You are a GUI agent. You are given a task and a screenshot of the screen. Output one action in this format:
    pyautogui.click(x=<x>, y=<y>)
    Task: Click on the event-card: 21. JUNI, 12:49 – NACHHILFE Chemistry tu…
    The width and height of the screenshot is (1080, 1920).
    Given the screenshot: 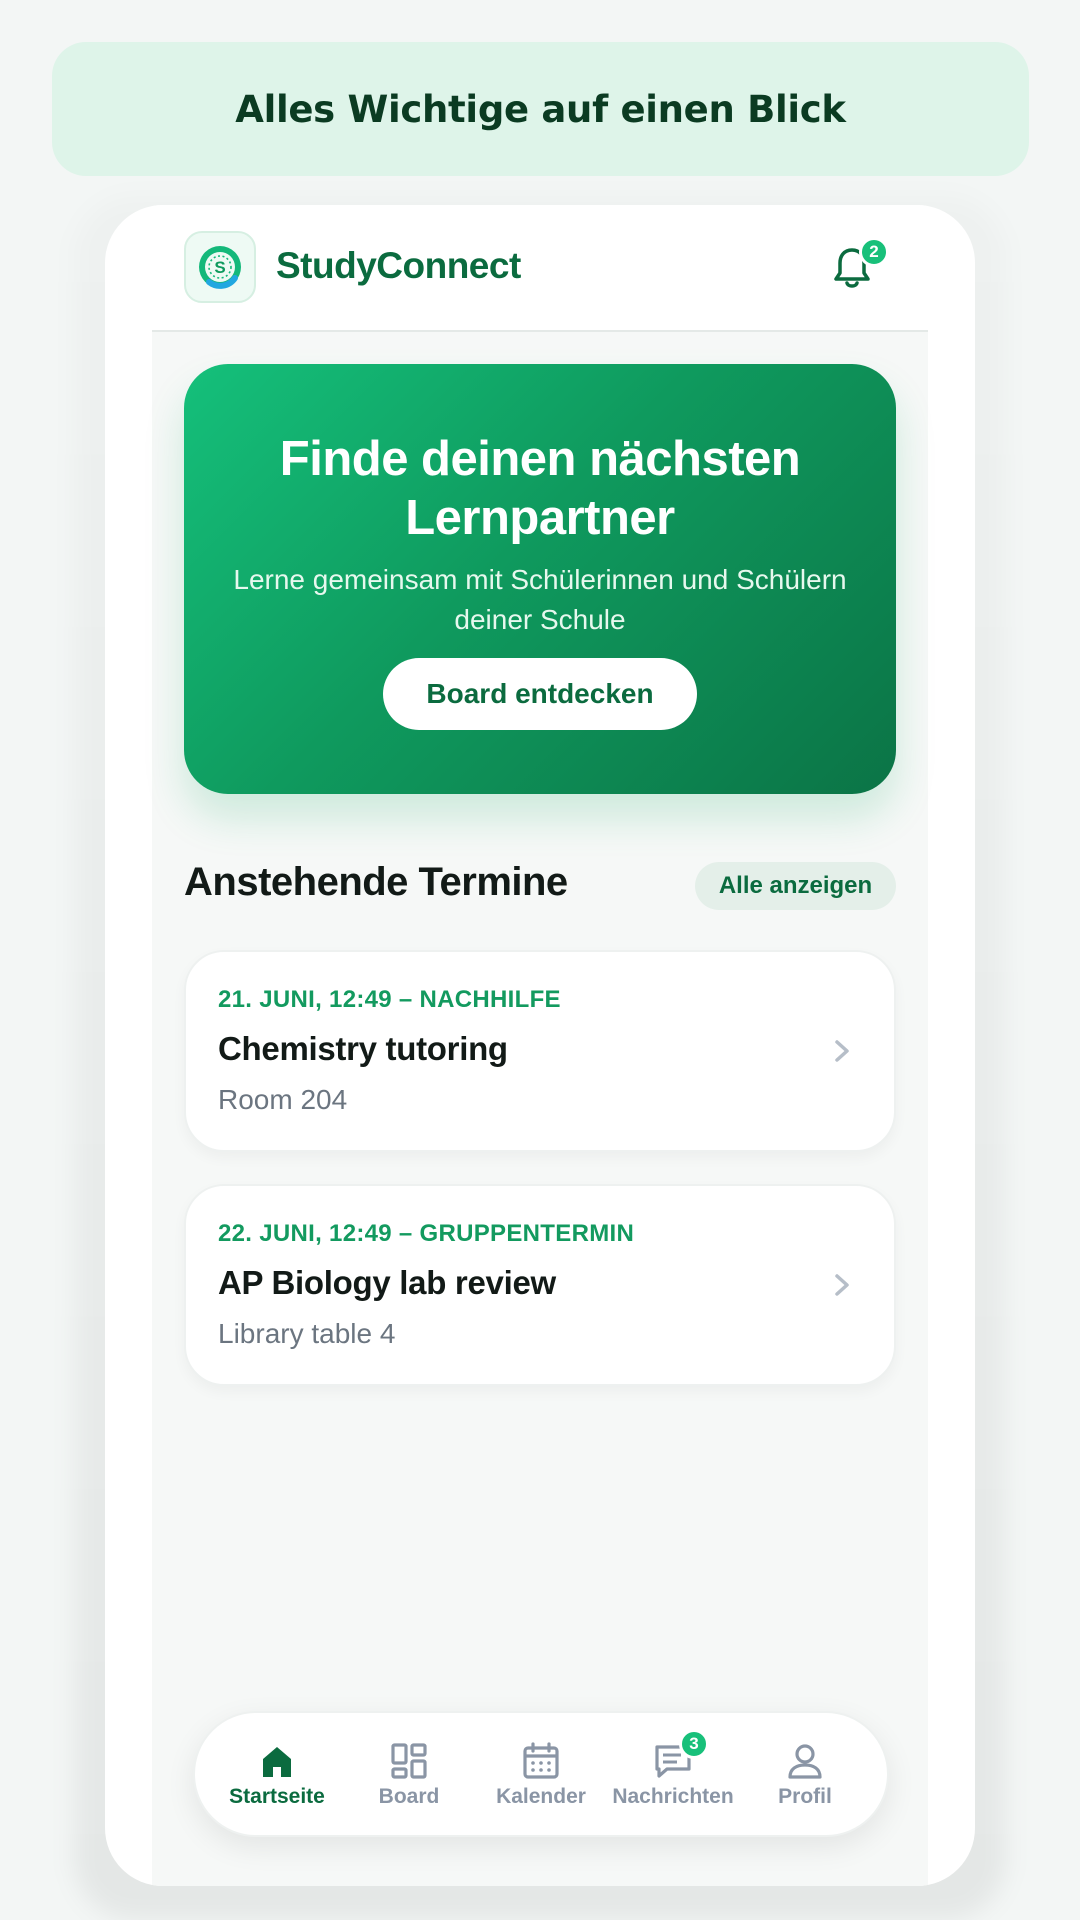 What is the action you would take?
    pyautogui.click(x=540, y=1051)
    